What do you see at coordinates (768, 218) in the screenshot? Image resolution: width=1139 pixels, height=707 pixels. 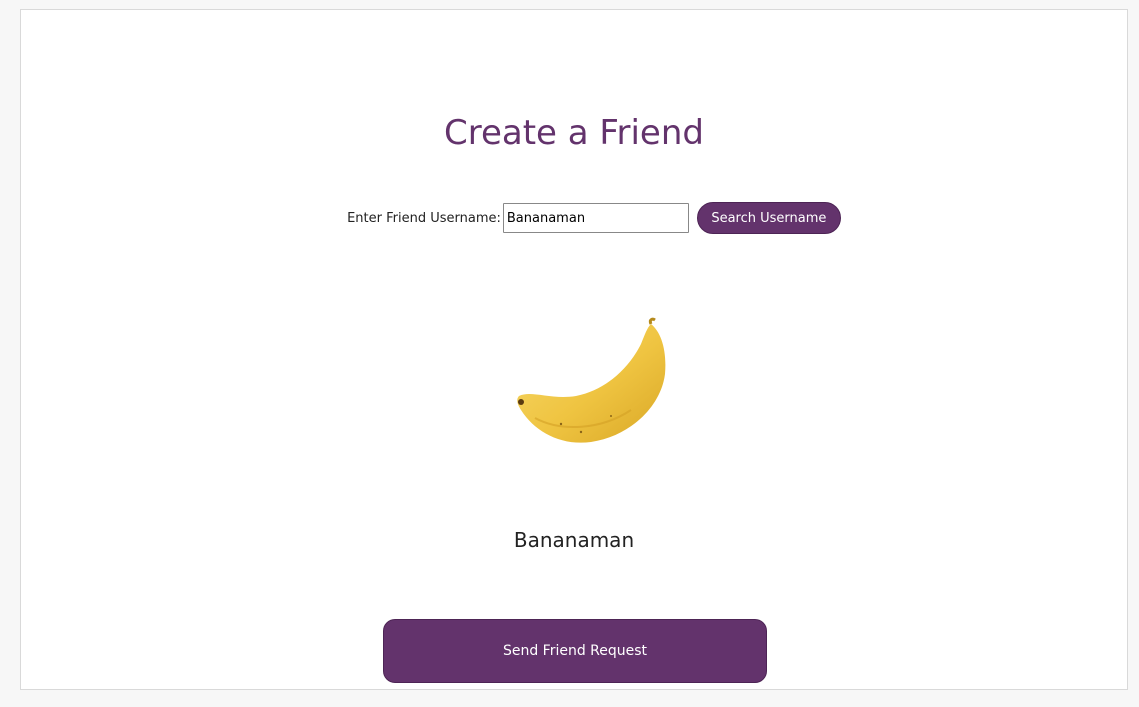 I see `search-username-button: Search Username` at bounding box center [768, 218].